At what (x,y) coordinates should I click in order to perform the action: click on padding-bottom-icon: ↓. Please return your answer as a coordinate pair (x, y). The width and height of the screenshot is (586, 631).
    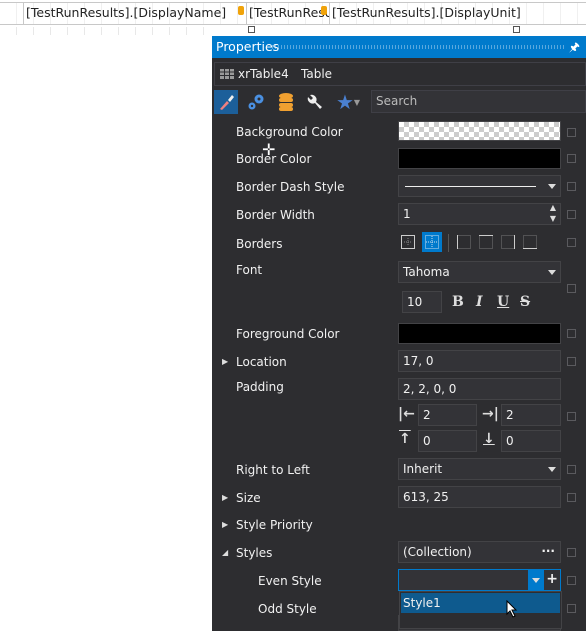
    Looking at the image, I should click on (489, 439).